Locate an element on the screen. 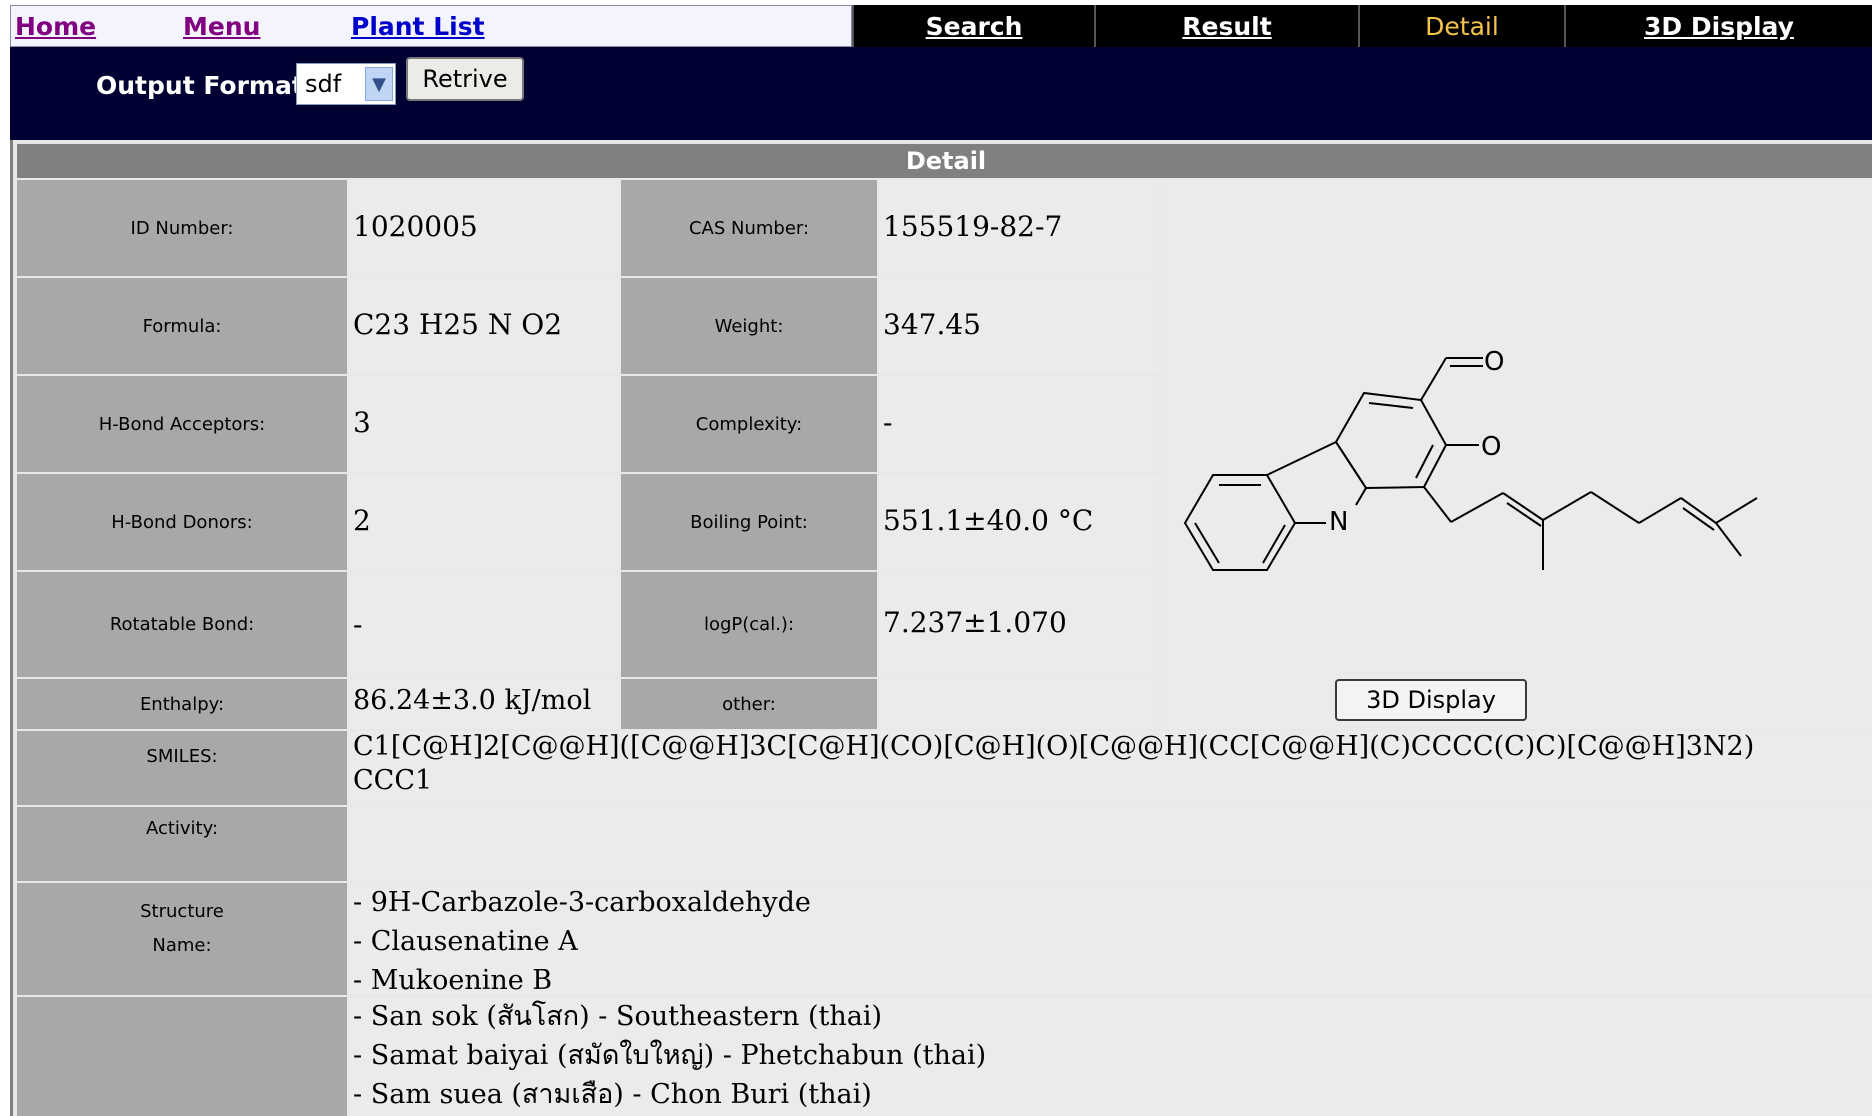 The width and height of the screenshot is (1872, 1116). nav-menu-link: Menu is located at coordinates (221, 26).